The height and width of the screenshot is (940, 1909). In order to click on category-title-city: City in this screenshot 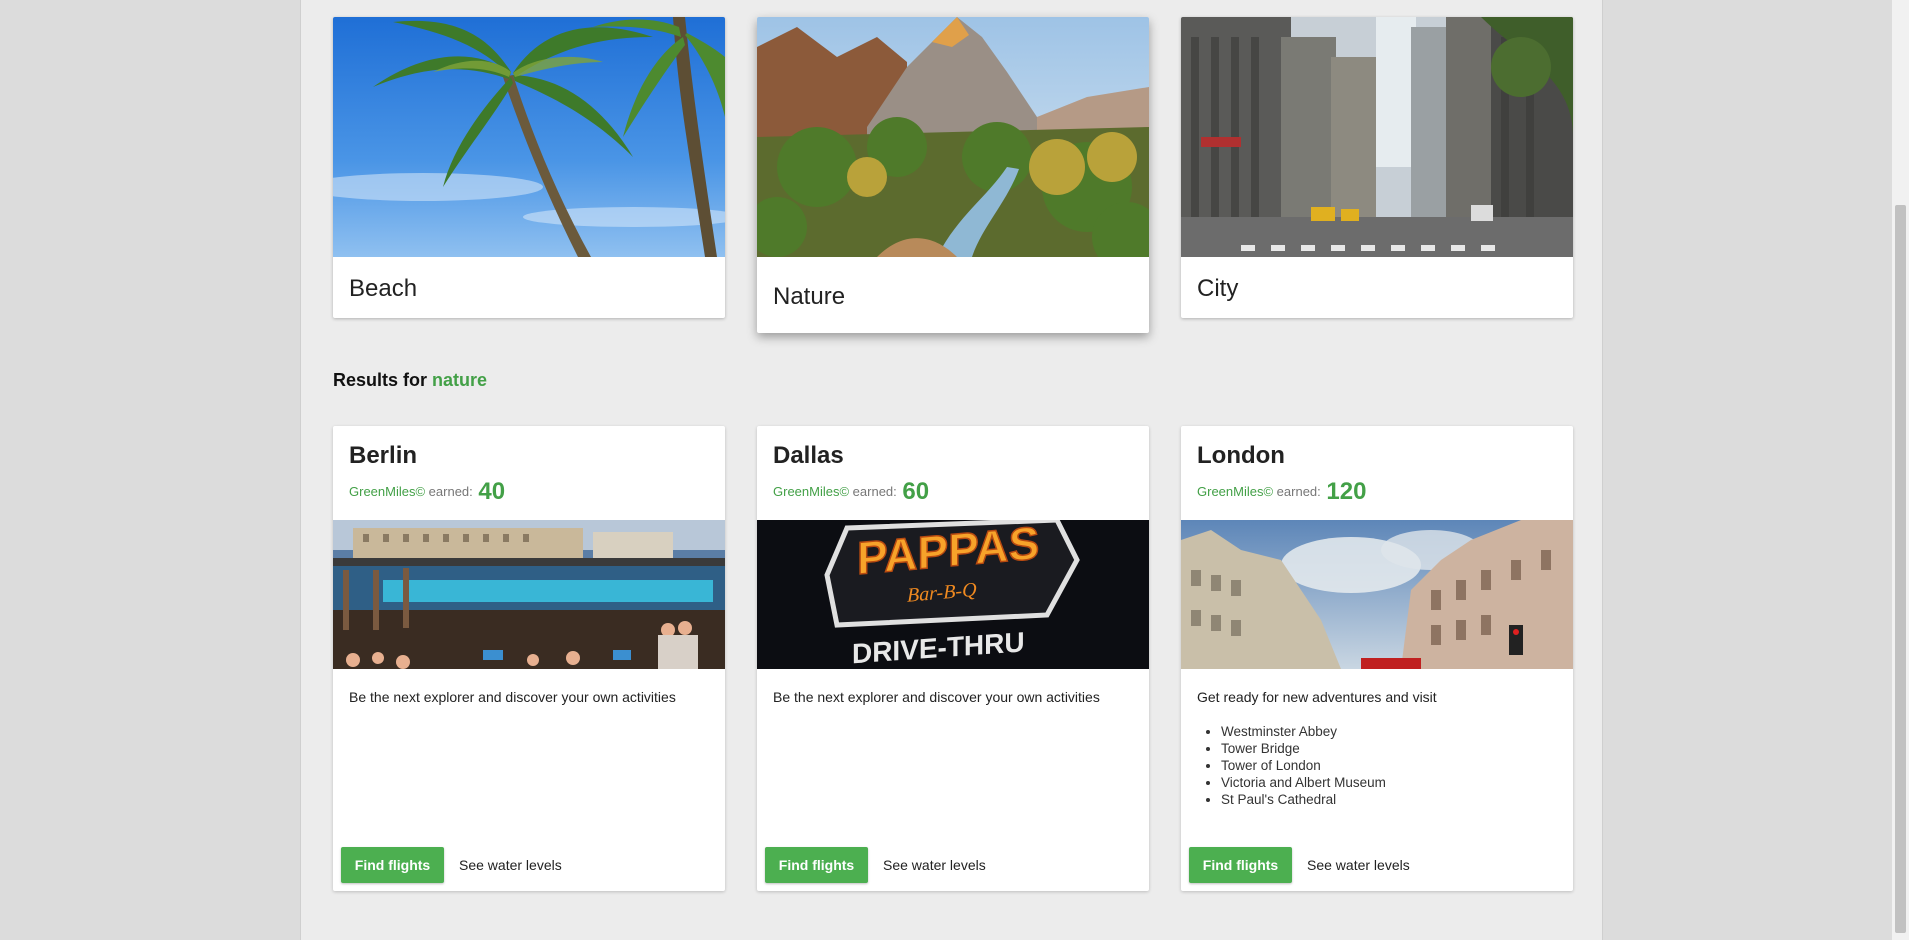, I will do `click(1218, 288)`.